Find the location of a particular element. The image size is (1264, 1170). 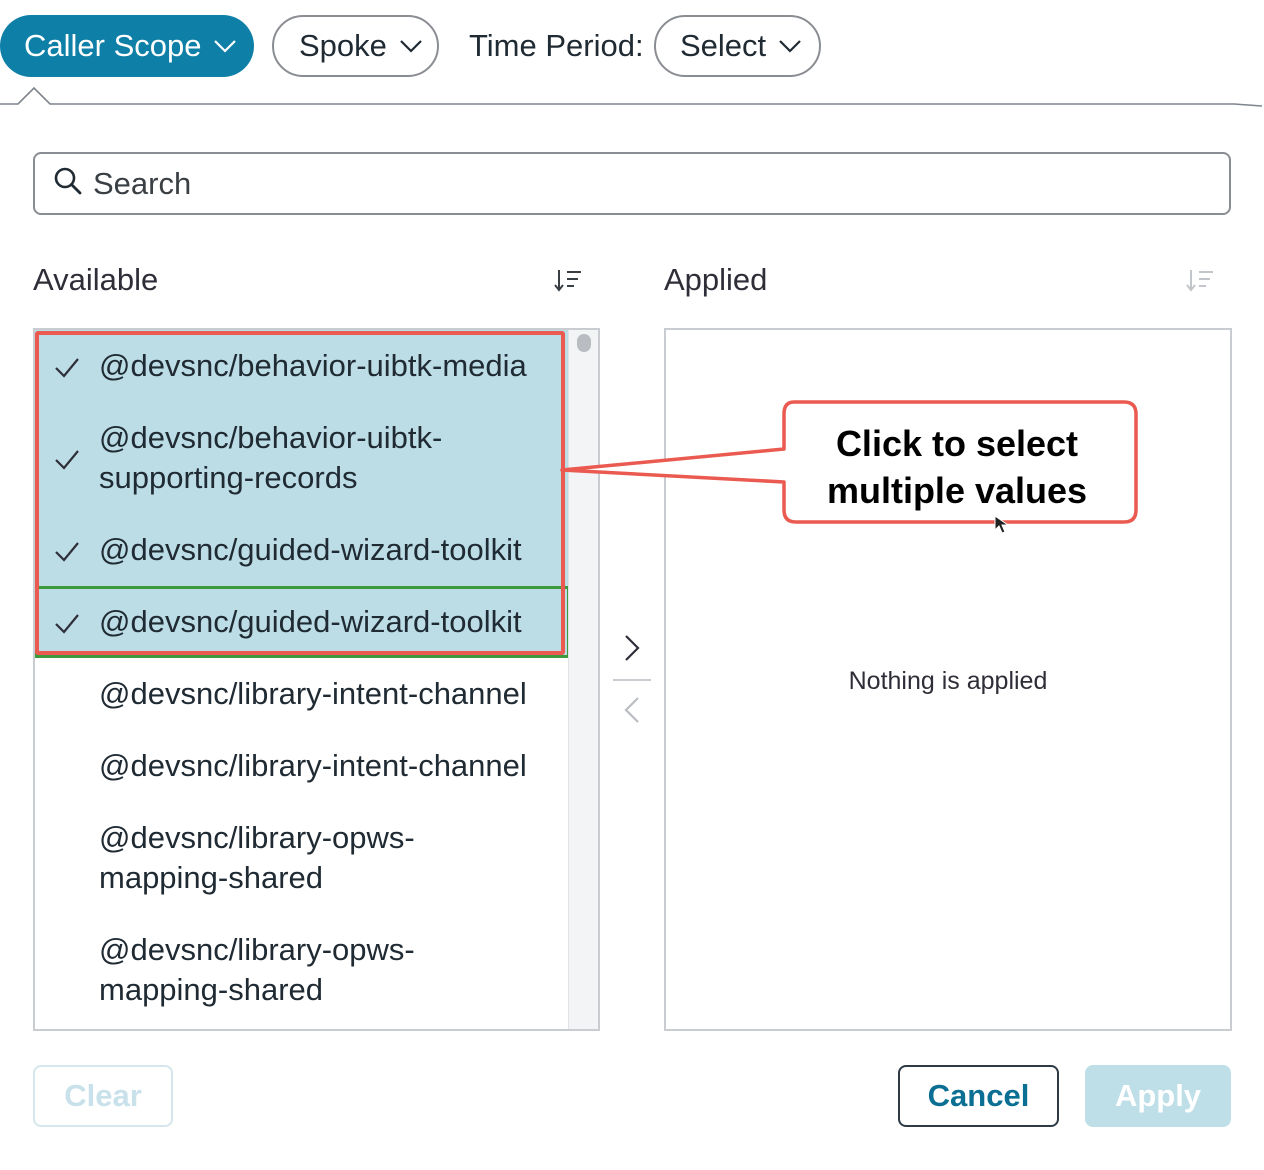

cancel-button: Cancel is located at coordinates (978, 1096).